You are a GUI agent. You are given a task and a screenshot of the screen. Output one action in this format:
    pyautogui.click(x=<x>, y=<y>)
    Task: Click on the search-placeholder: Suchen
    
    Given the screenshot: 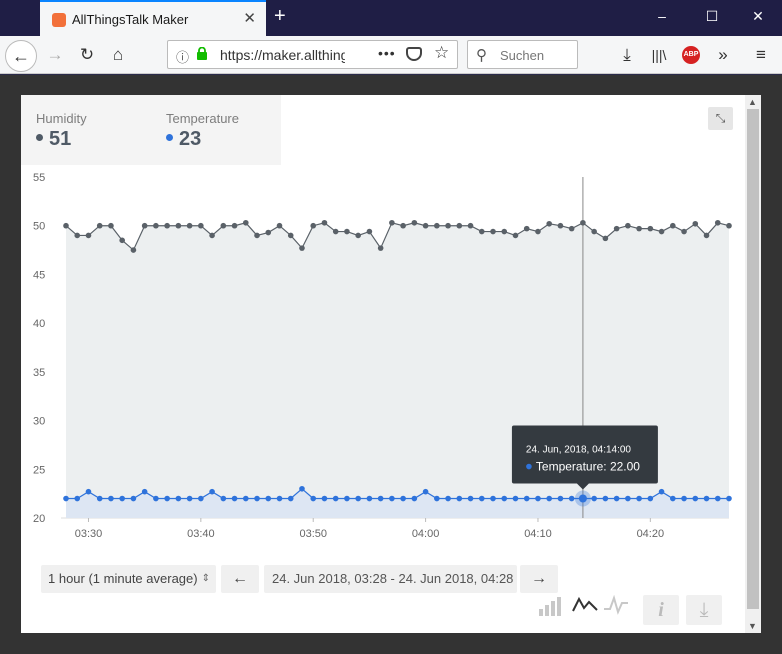 What is the action you would take?
    pyautogui.click(x=522, y=55)
    